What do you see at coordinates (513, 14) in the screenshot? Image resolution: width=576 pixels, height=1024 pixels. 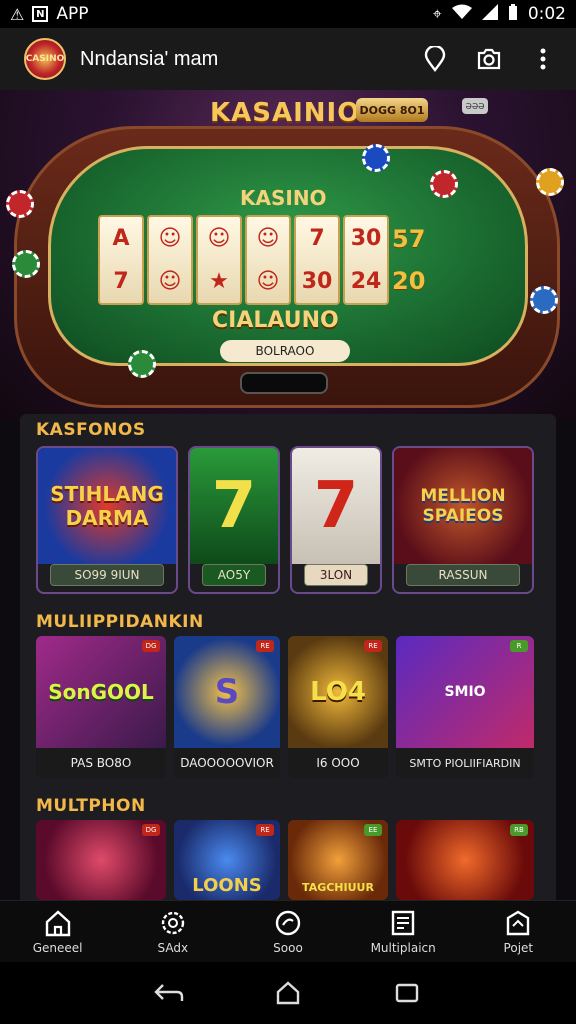 I see `battery-icon` at bounding box center [513, 14].